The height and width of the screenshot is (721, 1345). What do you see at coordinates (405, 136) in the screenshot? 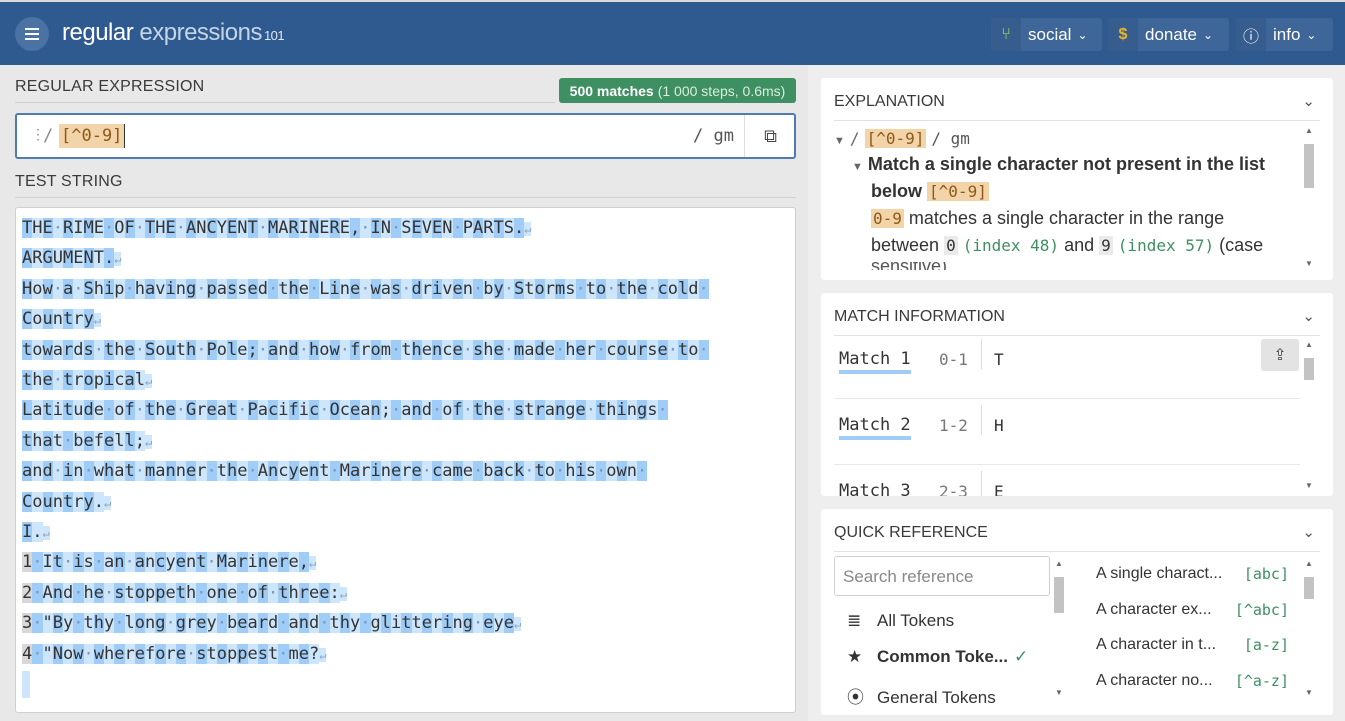
I see `regex-input: ⋮ / [^0-9] / gm ⧉` at bounding box center [405, 136].